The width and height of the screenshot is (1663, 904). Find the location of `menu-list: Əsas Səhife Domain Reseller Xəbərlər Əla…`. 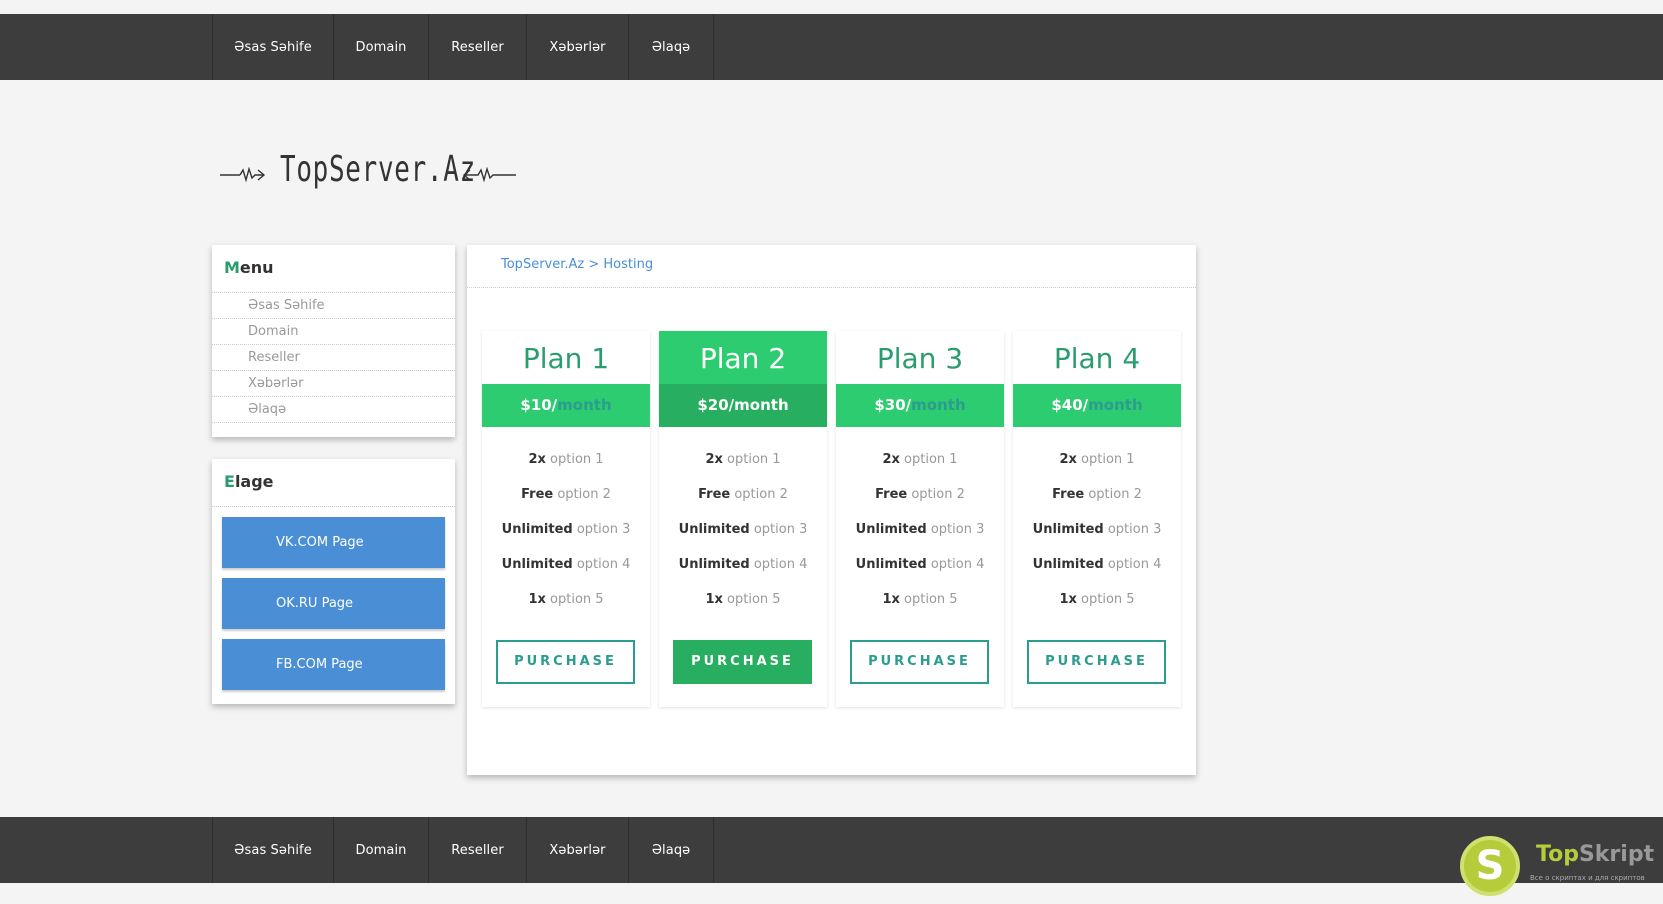

menu-list: Əsas Səhife Domain Reseller Xəbərlər Əla… is located at coordinates (333, 358).